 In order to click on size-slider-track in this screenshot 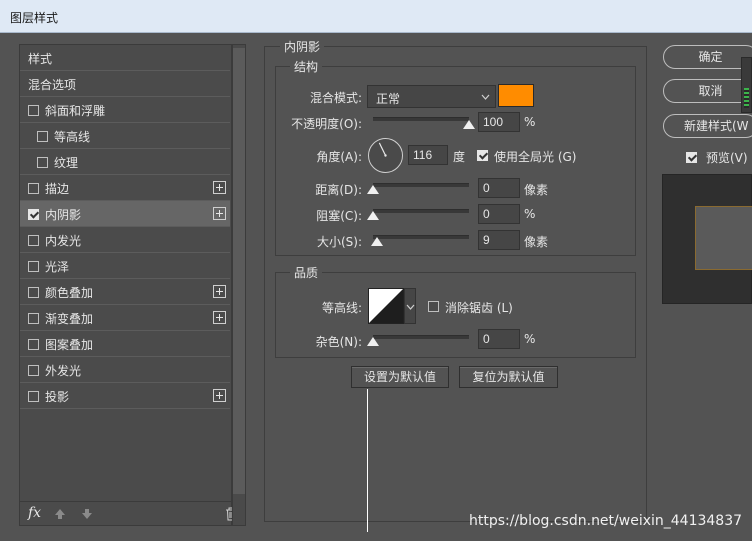, I will do `click(421, 237)`.